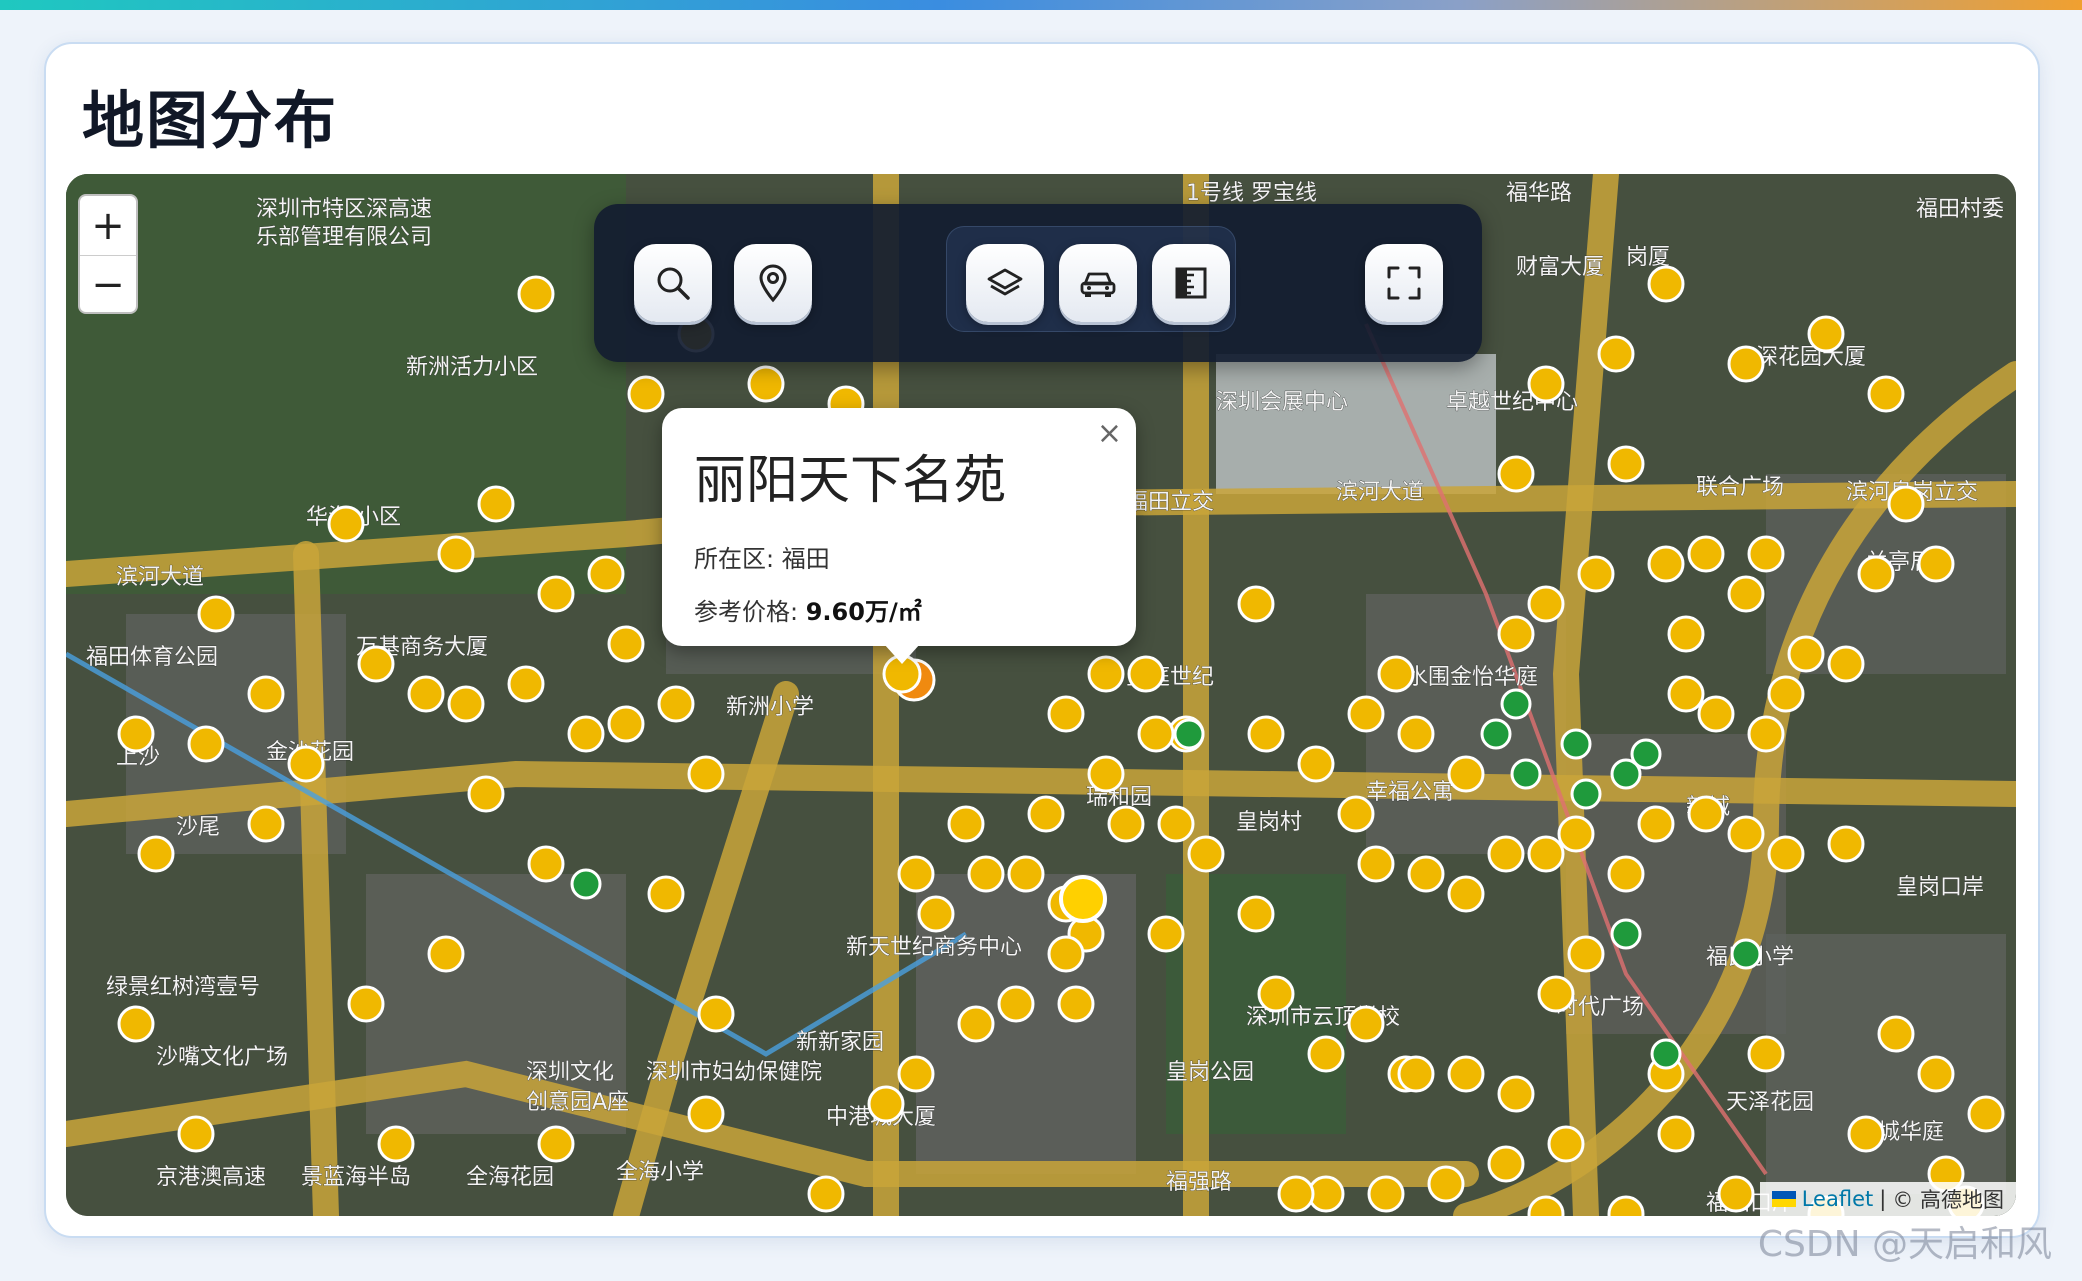  I want to click on zoom-out-button: −, so click(108, 283).